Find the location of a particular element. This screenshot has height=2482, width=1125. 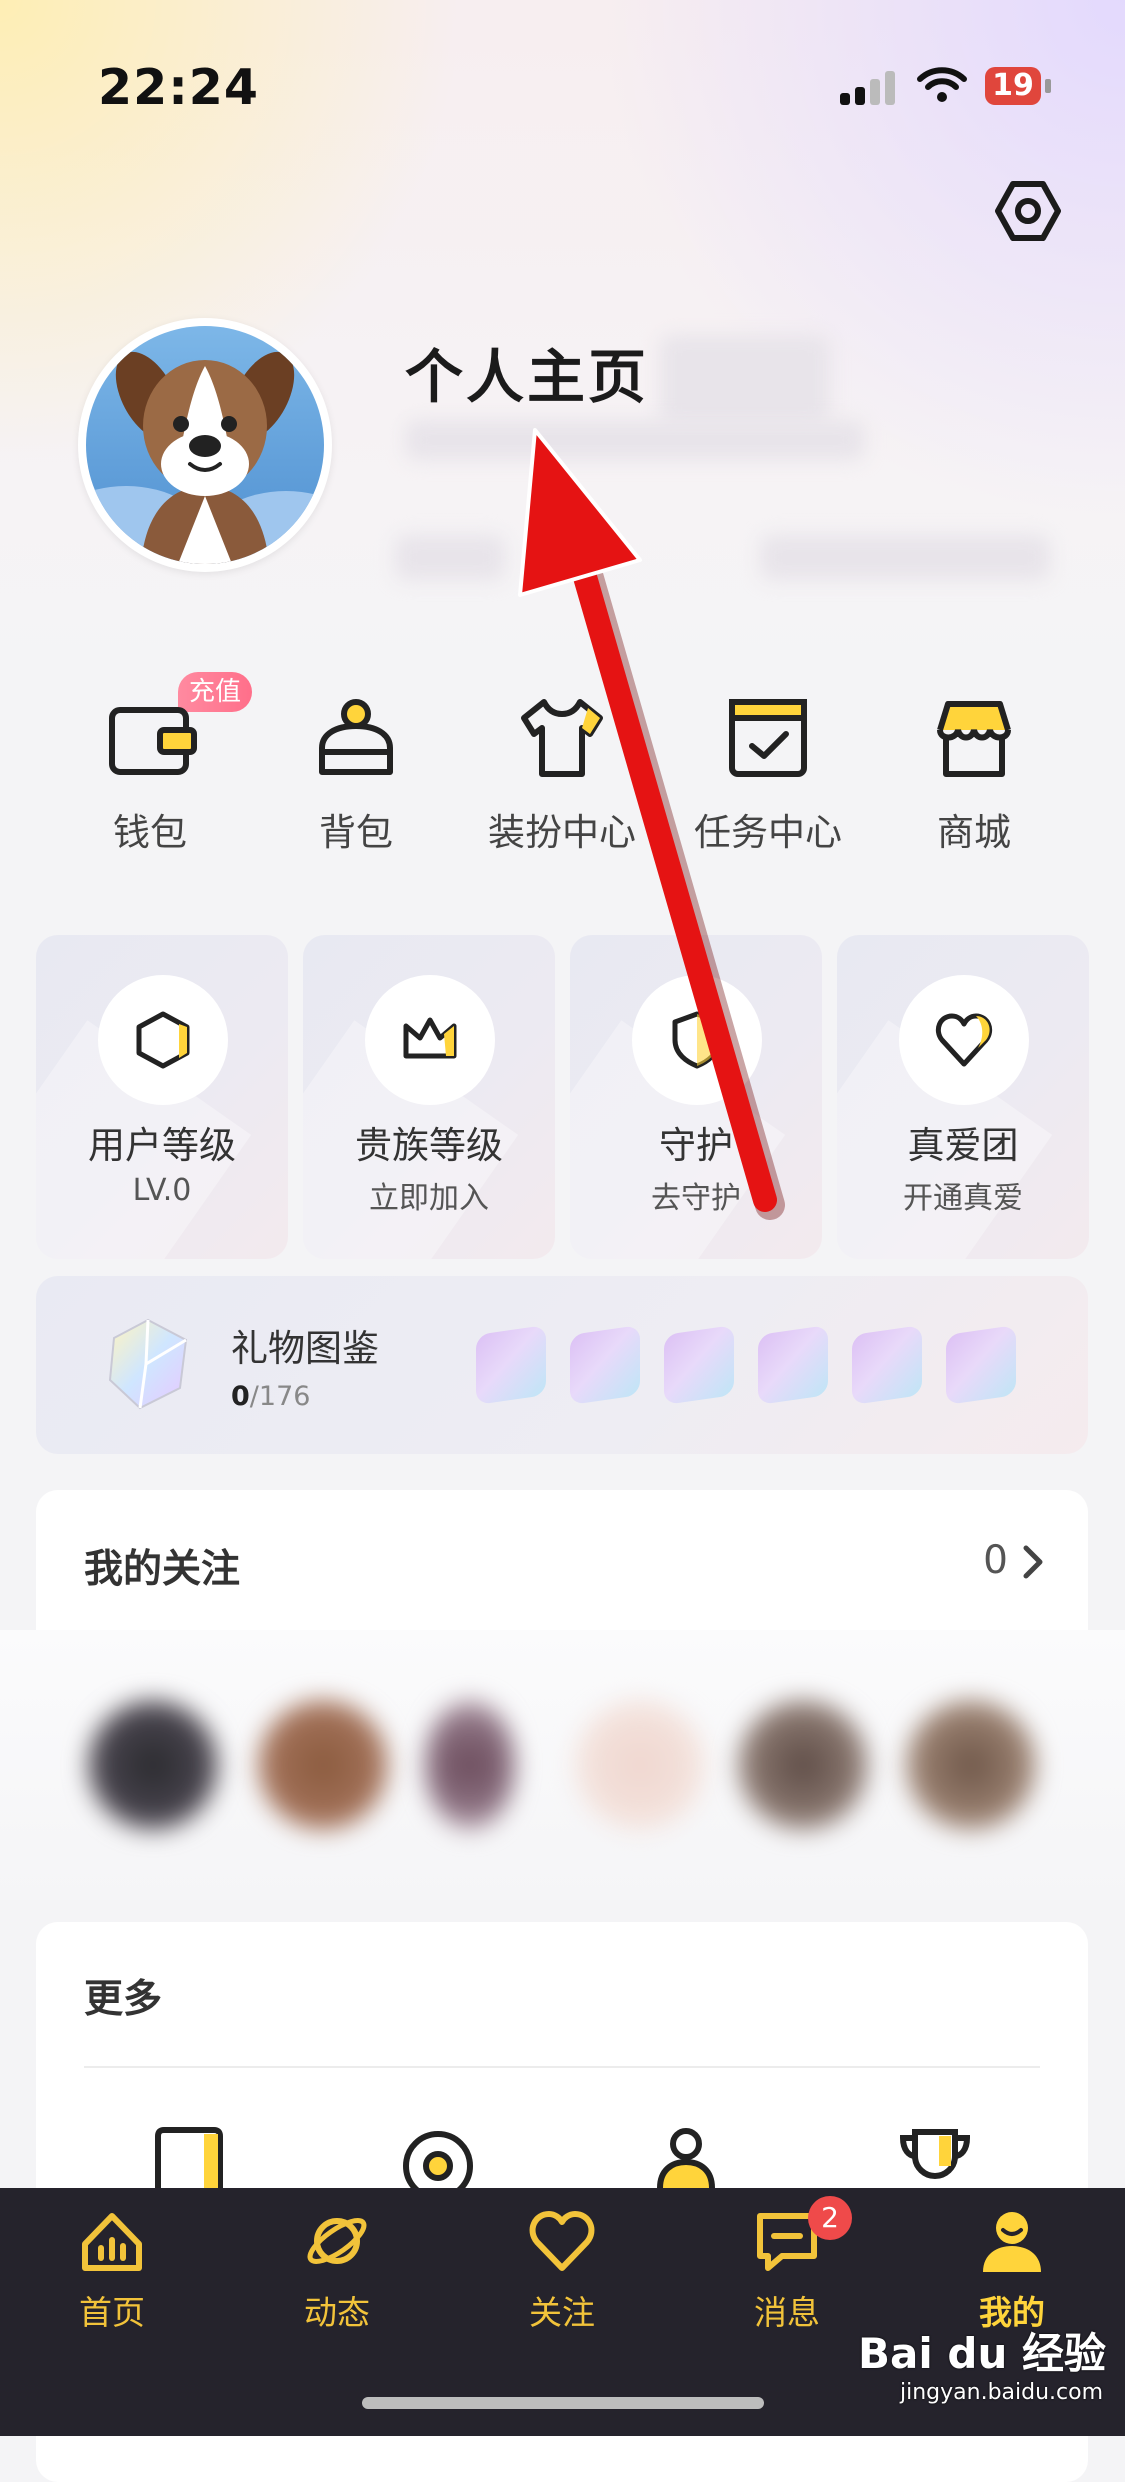

tab-mine: 我的 is located at coordinates (1012, 2270).